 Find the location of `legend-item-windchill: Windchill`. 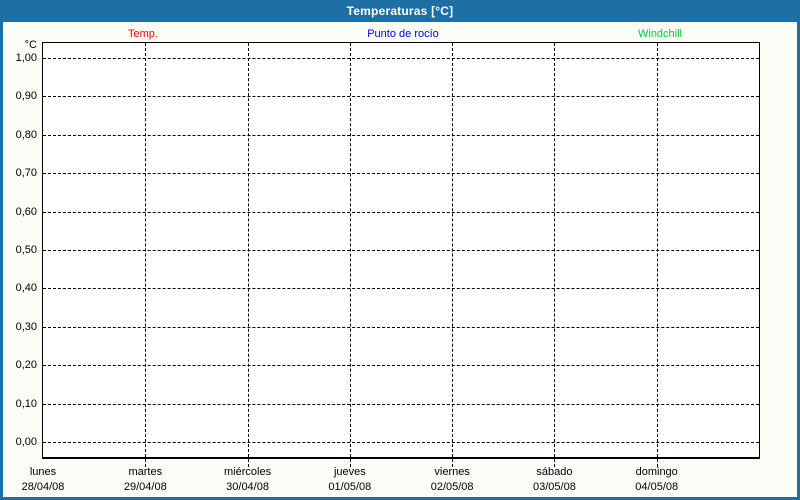

legend-item-windchill: Windchill is located at coordinates (660, 34).